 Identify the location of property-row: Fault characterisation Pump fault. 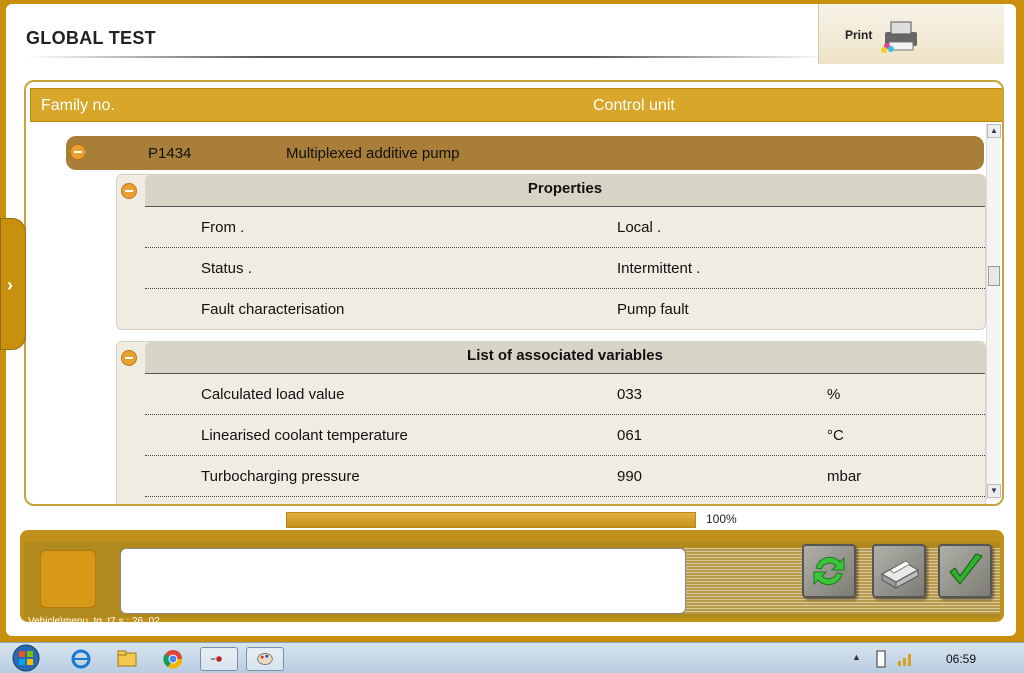
(565, 309).